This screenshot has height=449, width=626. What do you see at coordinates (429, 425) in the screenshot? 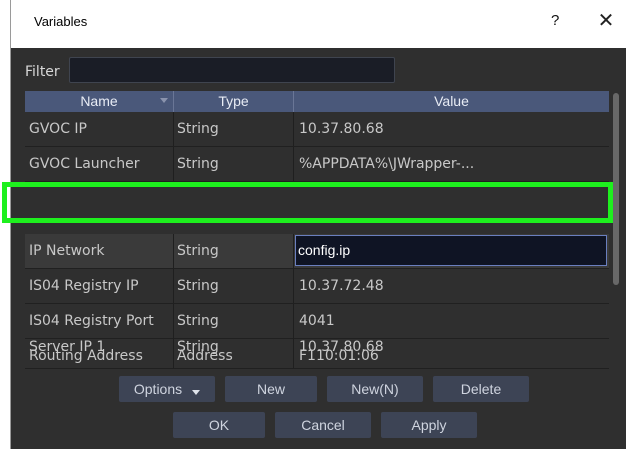
I see `apply-button: Apply` at bounding box center [429, 425].